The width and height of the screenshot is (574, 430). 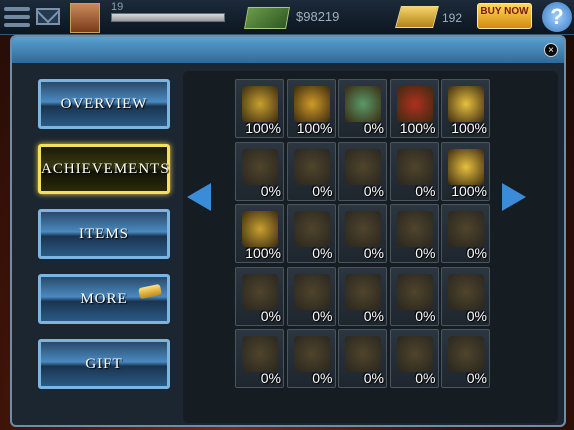 What do you see at coordinates (363, 354) in the screenshot?
I see `royal-cards-icon` at bounding box center [363, 354].